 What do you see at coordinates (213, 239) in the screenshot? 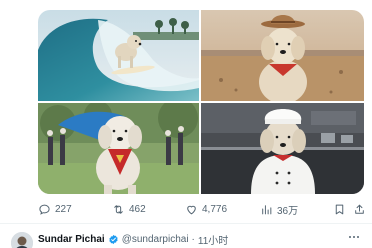
I see `tweet-timestamp: 11小时` at bounding box center [213, 239].